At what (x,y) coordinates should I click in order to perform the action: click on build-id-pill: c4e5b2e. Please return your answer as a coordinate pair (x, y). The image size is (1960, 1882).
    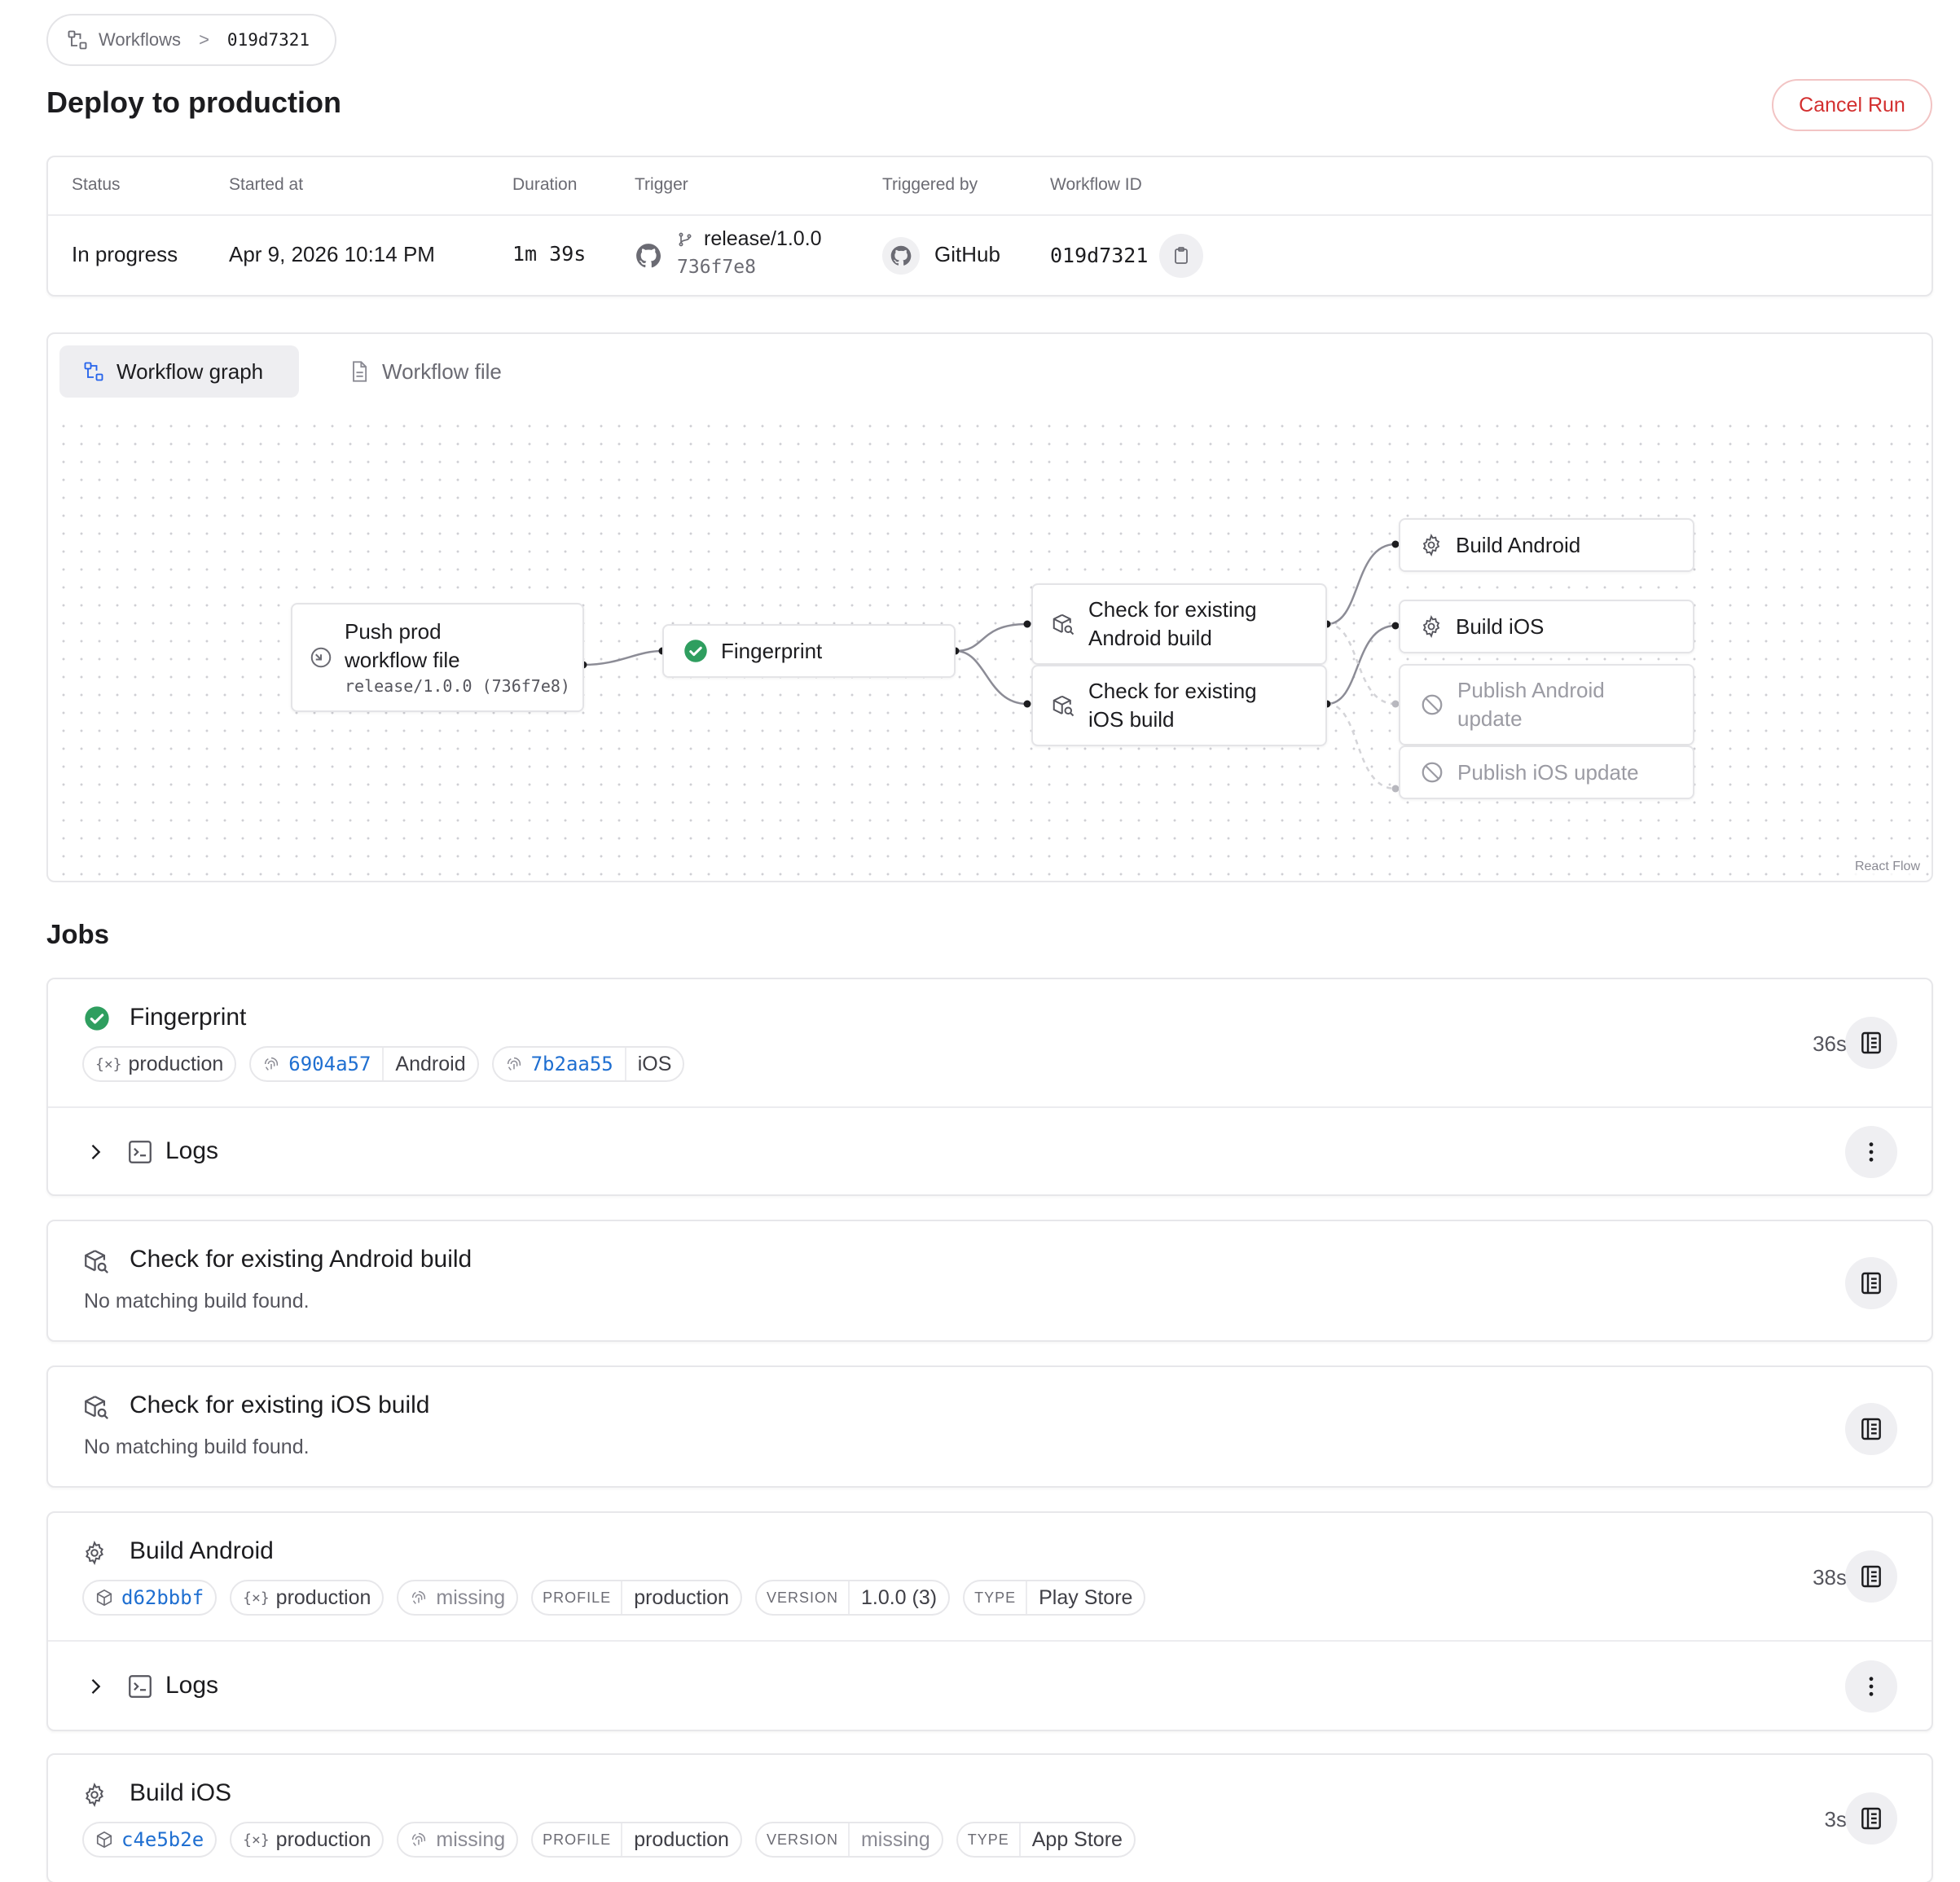
    Looking at the image, I should click on (150, 1840).